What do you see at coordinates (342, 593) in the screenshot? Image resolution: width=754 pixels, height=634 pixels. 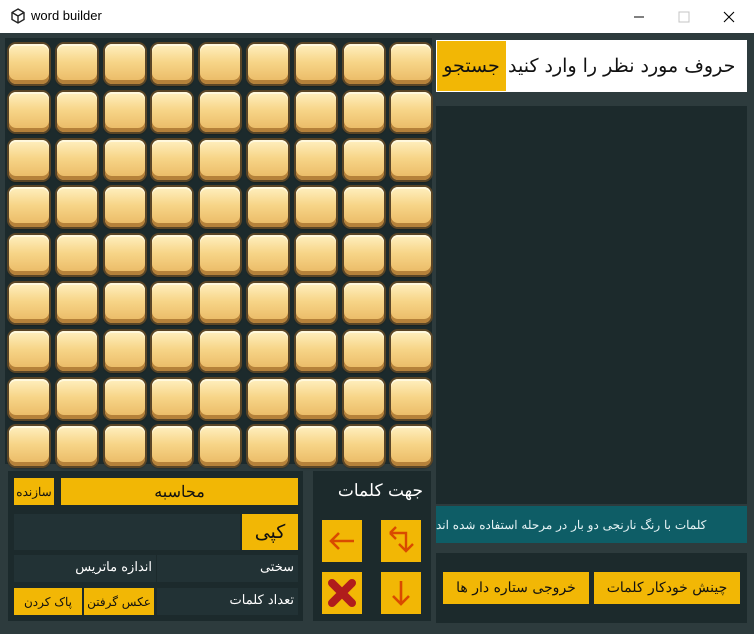 I see `cross-icon` at bounding box center [342, 593].